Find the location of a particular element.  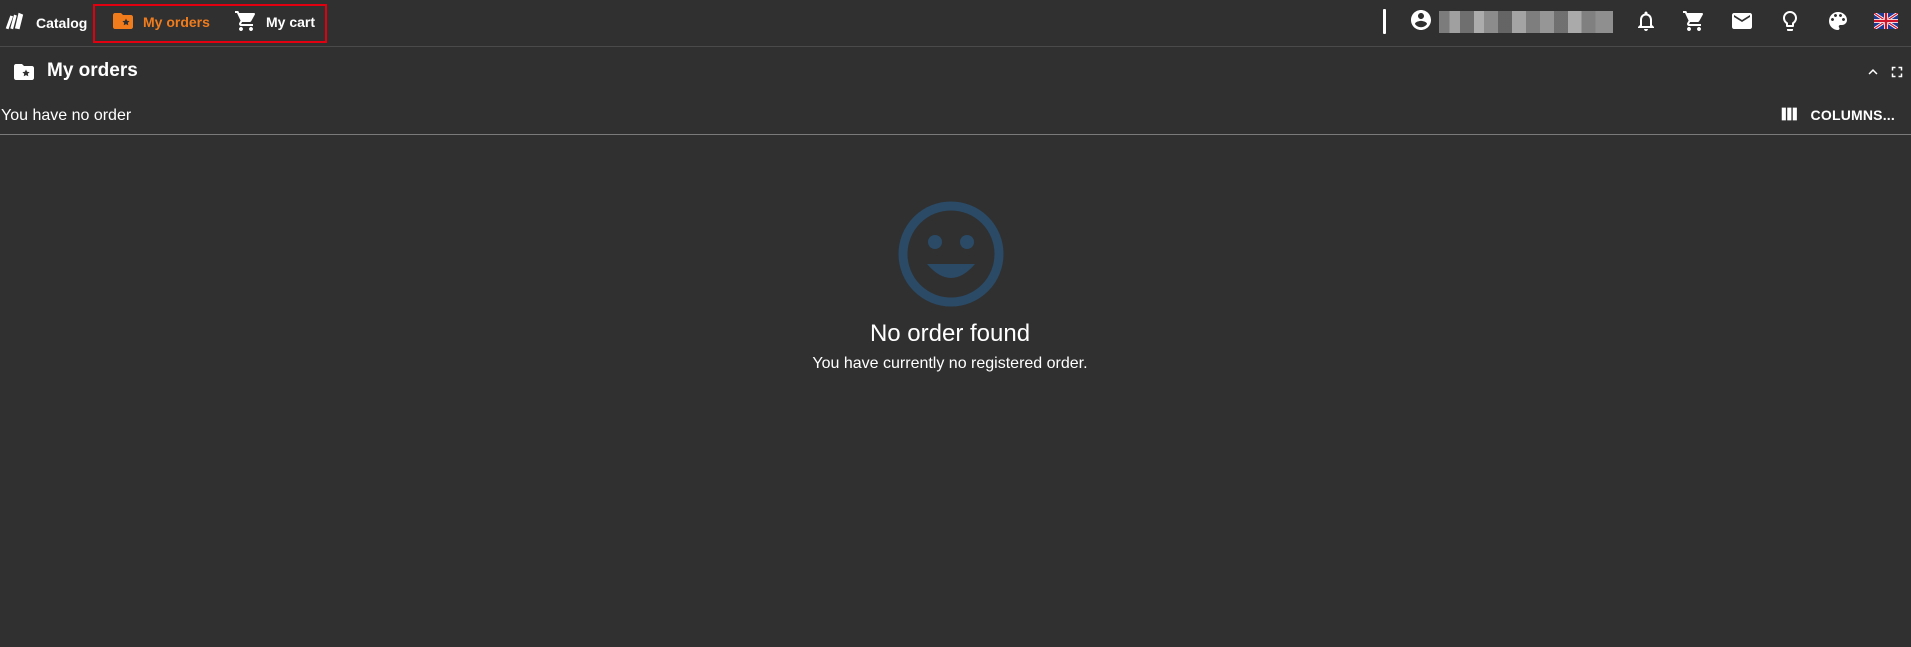

language-button is located at coordinates (1886, 23).